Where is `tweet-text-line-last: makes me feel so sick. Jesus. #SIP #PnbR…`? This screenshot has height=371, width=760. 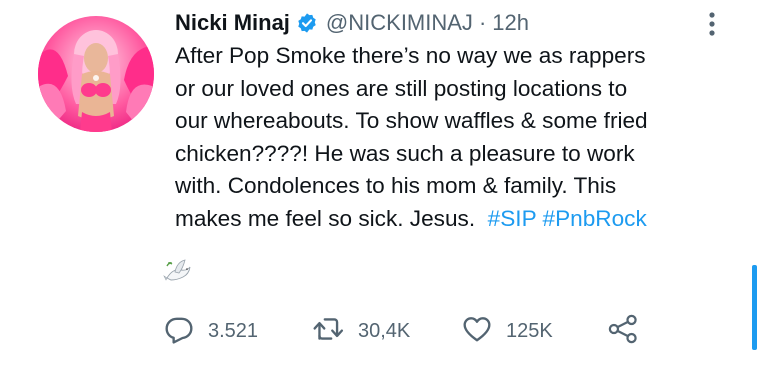 tweet-text-line-last: makes me feel so sick. Jesus. #SIP #PnbR… is located at coordinates (455, 219).